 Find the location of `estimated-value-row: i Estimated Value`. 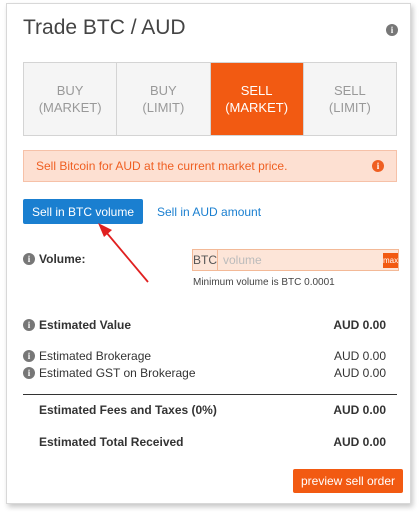

estimated-value-row: i Estimated Value is located at coordinates (77, 325).